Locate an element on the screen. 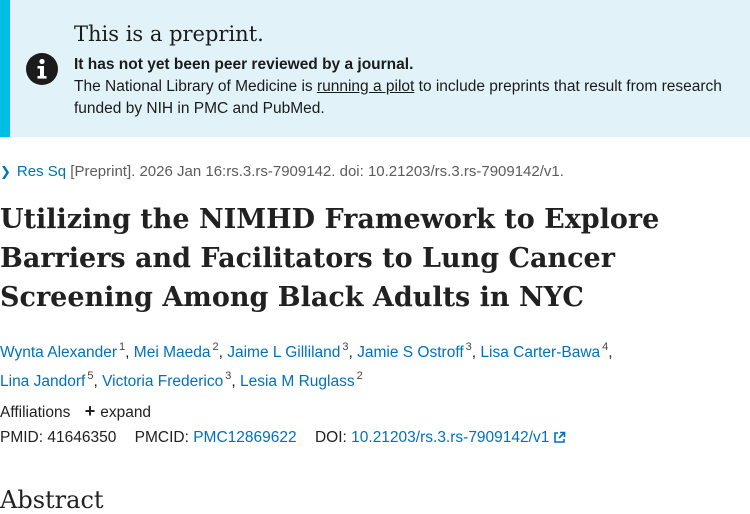 The width and height of the screenshot is (750, 514). abstract-heading: Abstract is located at coordinates (52, 500).